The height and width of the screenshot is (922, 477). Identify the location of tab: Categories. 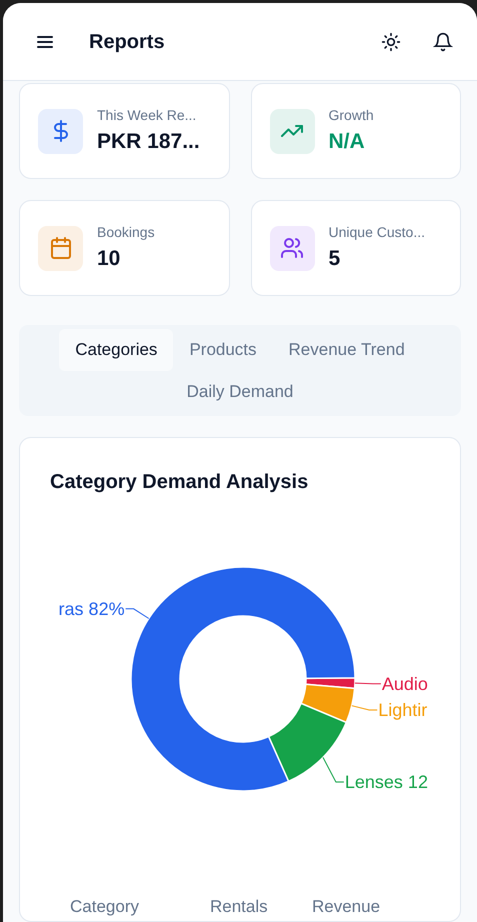
(116, 349).